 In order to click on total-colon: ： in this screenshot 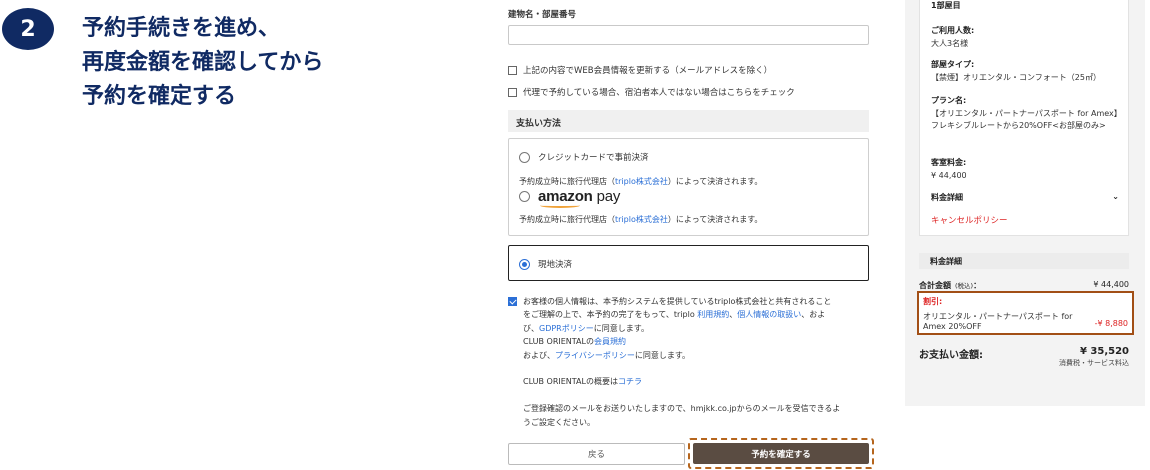, I will do `click(977, 285)`.